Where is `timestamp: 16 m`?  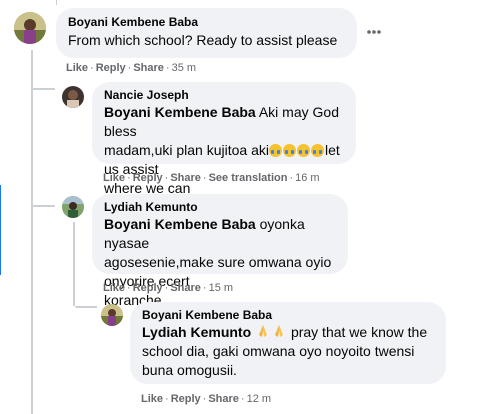
timestamp: 16 m is located at coordinates (307, 178).